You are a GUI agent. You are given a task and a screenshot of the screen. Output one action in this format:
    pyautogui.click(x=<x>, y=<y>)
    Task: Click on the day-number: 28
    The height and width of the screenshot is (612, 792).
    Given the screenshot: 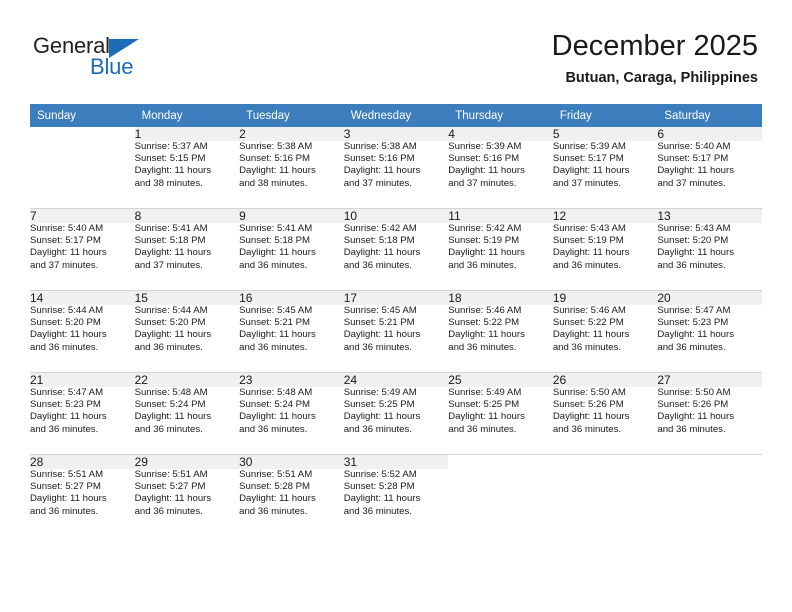 What is the action you would take?
    pyautogui.click(x=82, y=461)
    